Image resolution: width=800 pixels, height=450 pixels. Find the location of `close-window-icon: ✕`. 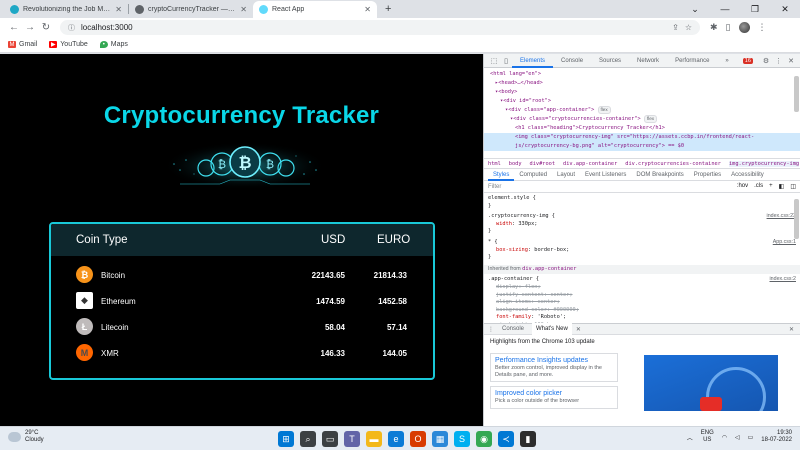

close-window-icon: ✕ is located at coordinates (785, 9).